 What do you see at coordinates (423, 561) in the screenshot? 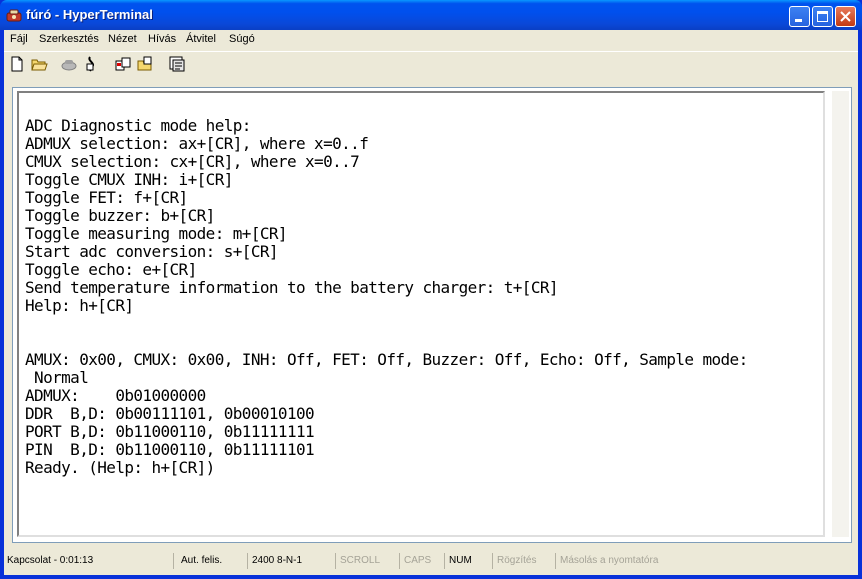
I see `status-caps: CAPS` at bounding box center [423, 561].